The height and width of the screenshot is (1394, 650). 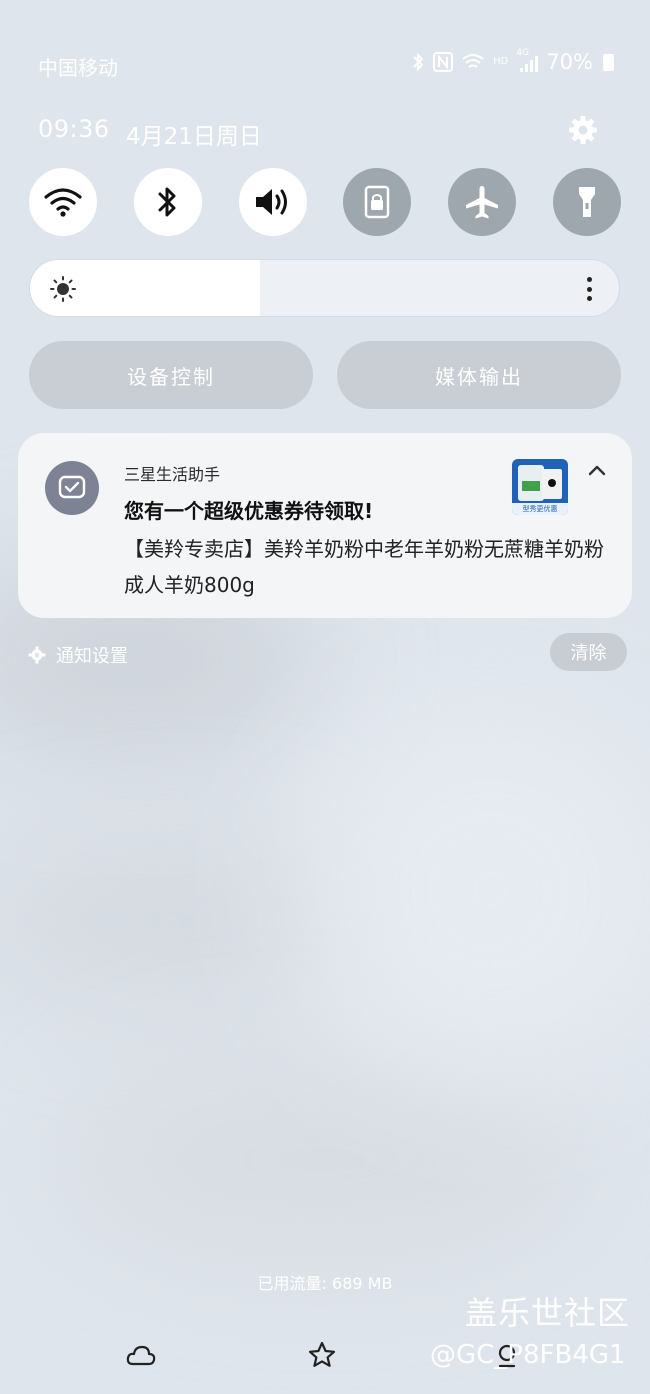 I want to click on wifi-toggle, so click(x=63, y=202).